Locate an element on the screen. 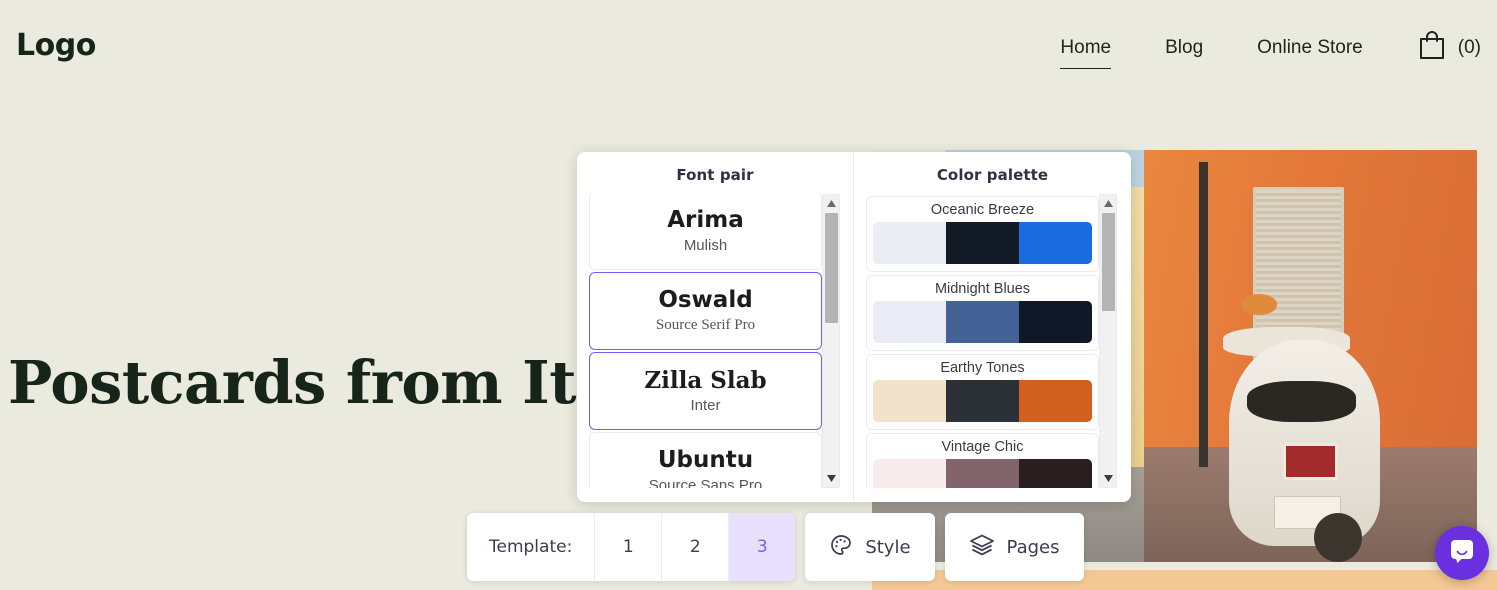  style-button: Style is located at coordinates (870, 547).